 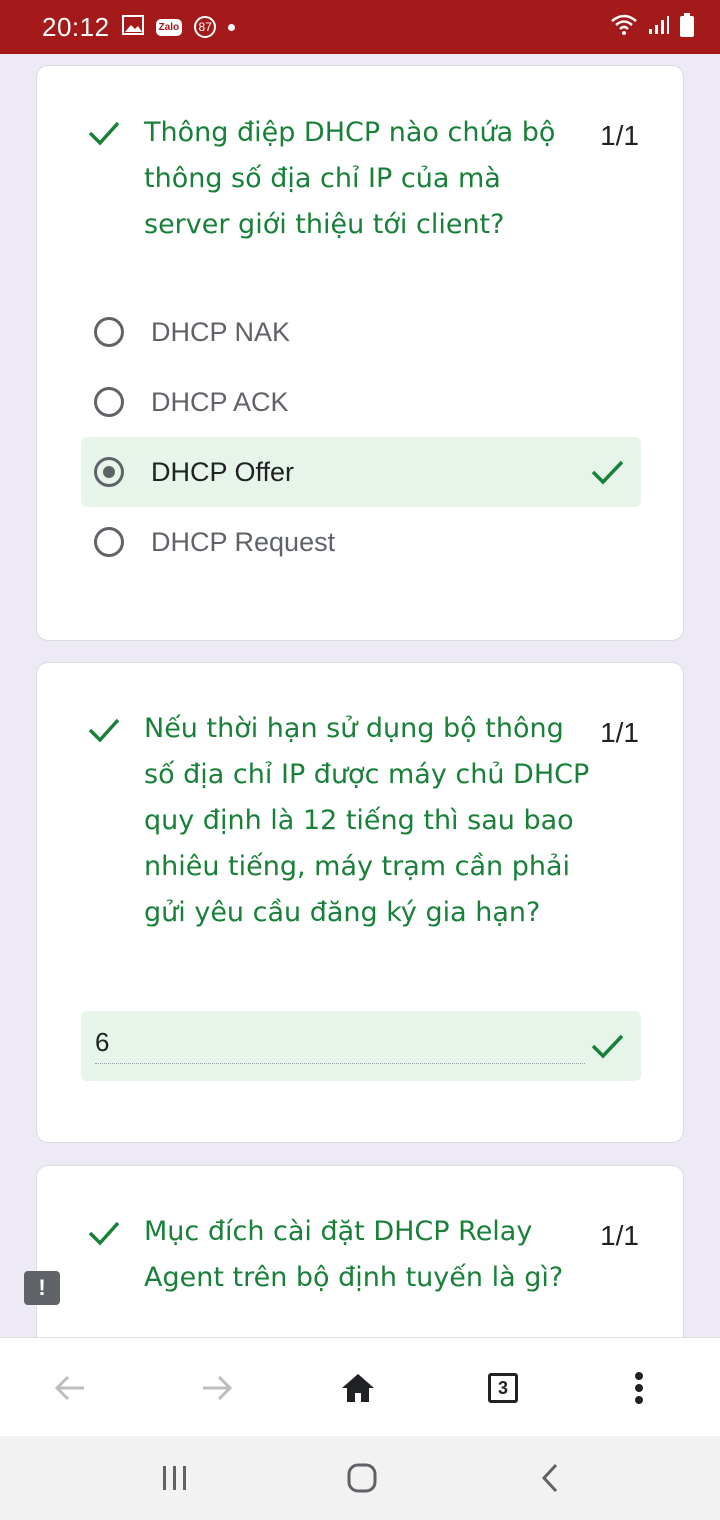 What do you see at coordinates (175, 1478) in the screenshot?
I see `recent-apps-icon` at bounding box center [175, 1478].